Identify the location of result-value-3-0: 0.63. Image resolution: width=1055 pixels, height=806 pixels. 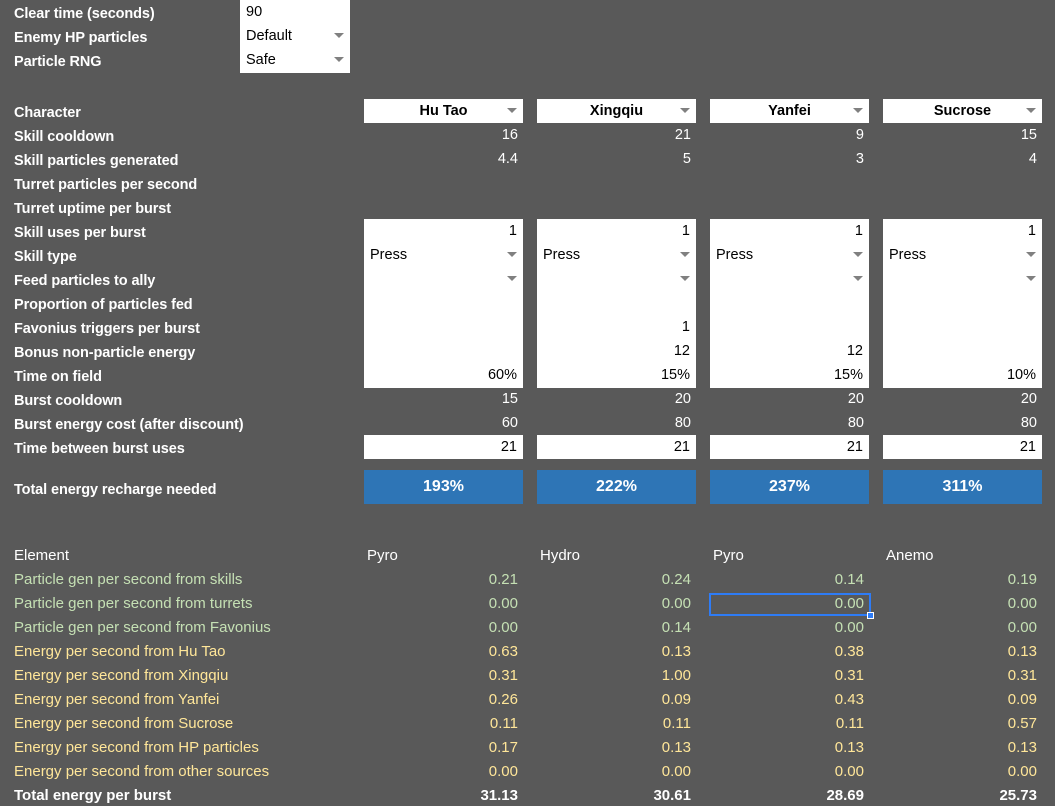
(503, 651).